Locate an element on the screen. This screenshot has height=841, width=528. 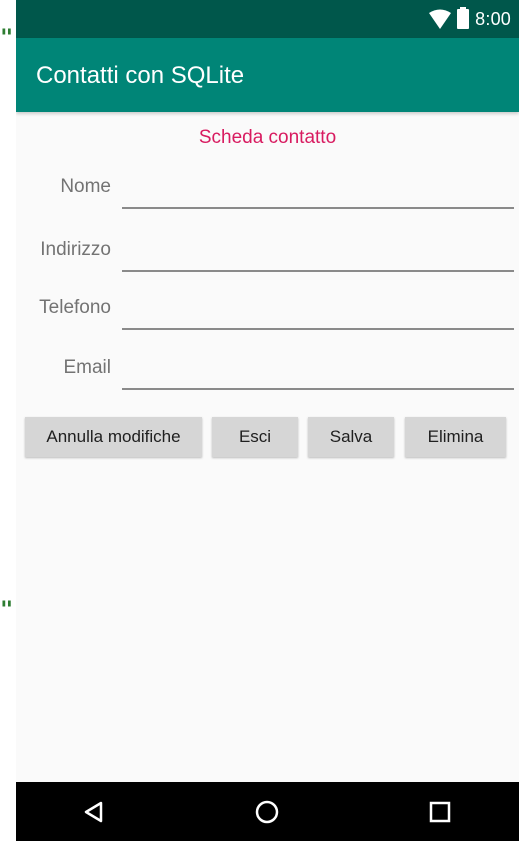
edge-quote-mark-top: " is located at coordinates (7, 38).